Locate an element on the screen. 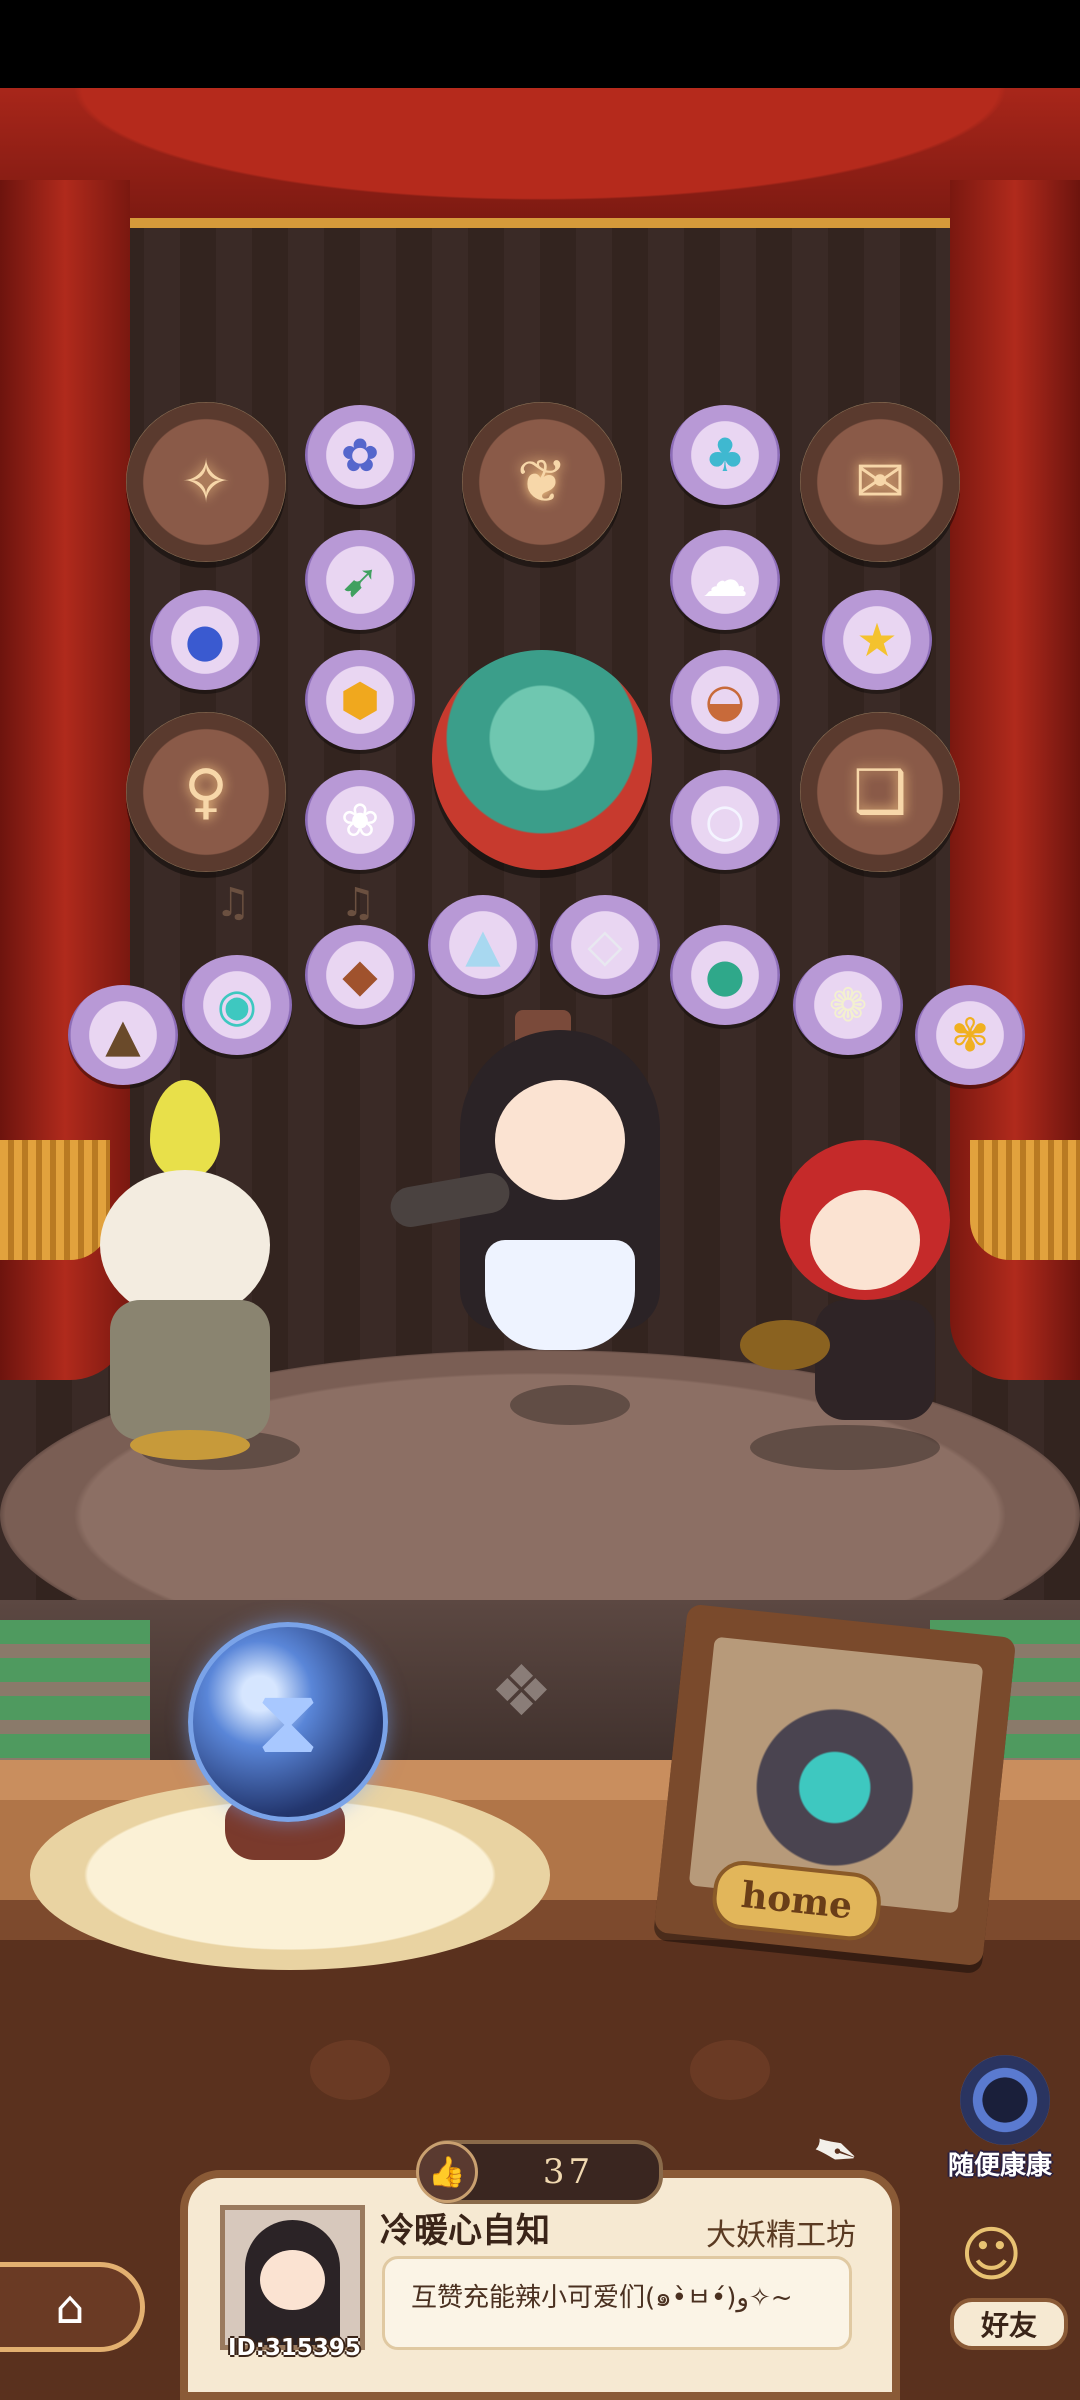  cloud-icon: ☁ is located at coordinates (725, 580).